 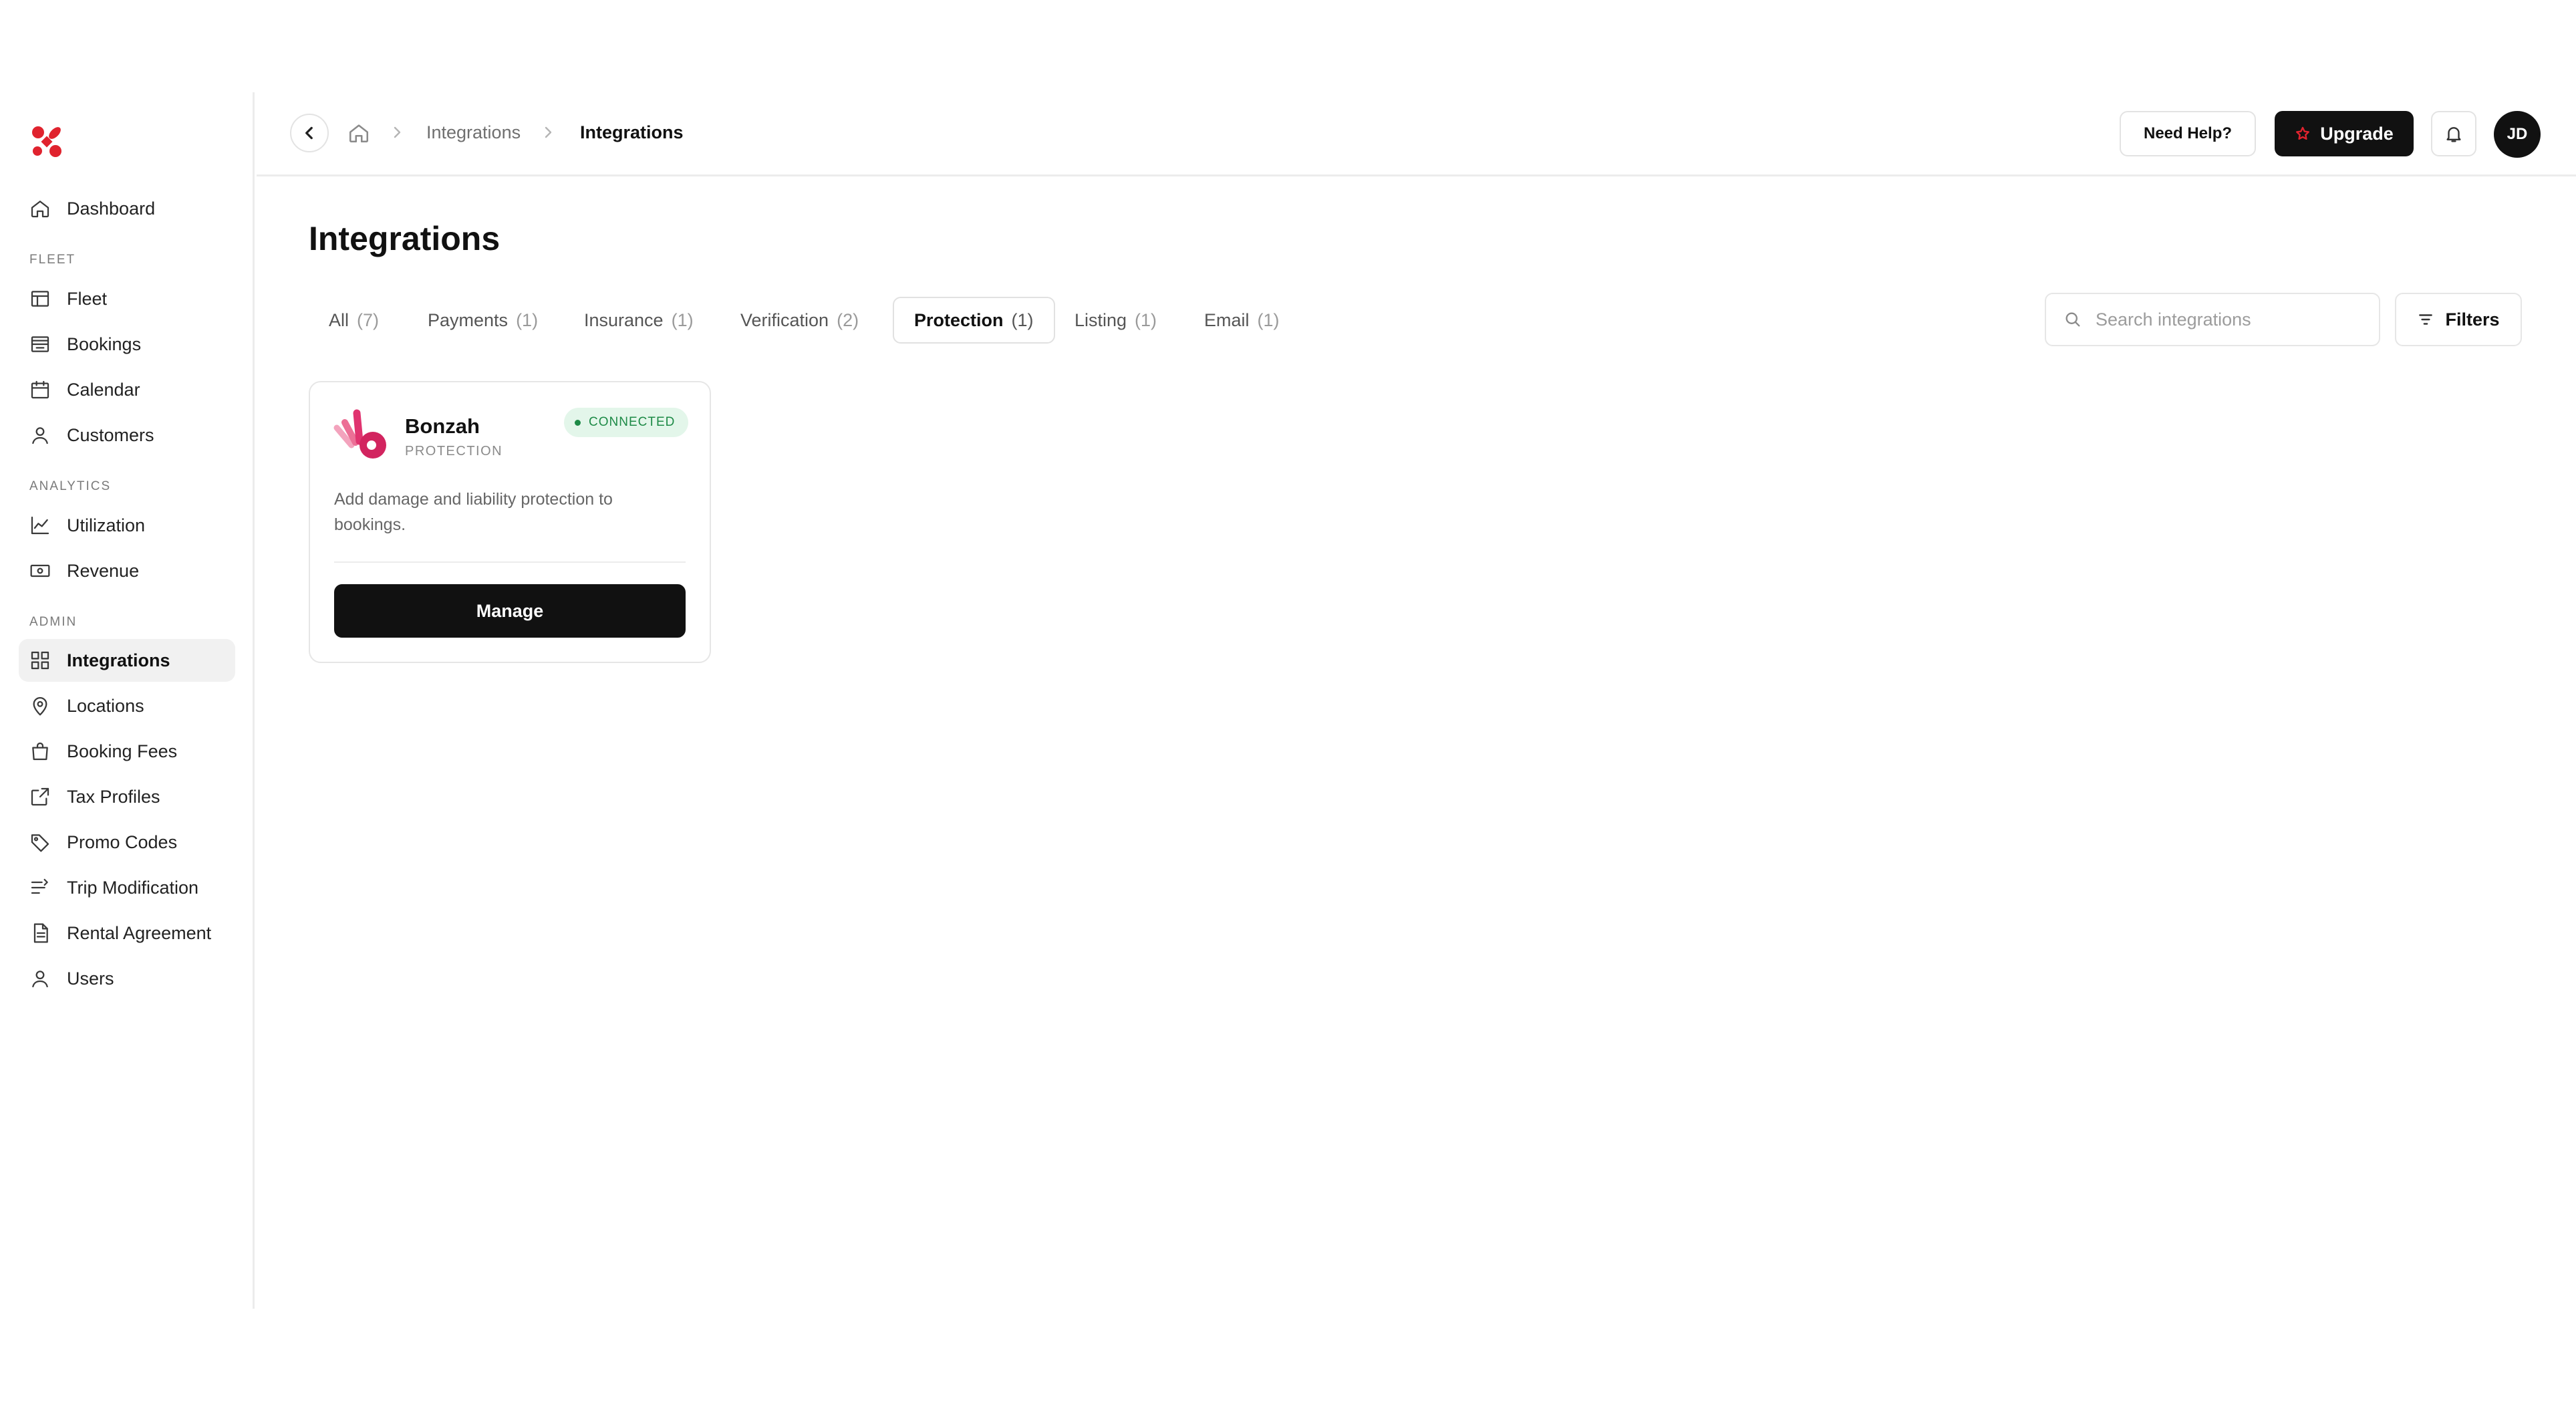 I want to click on tab-count: (2), so click(x=848, y=319).